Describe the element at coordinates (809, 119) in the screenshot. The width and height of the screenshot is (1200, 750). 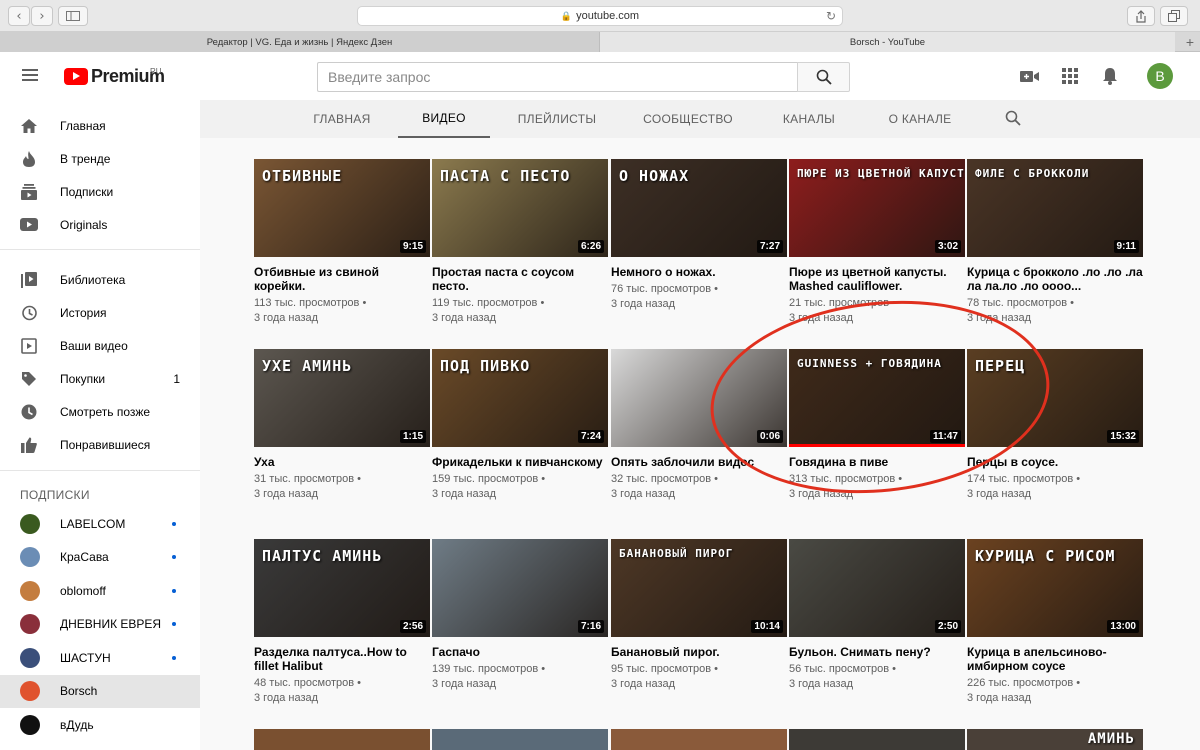
I see `tab-channels: КАНАЛЫ` at that location.